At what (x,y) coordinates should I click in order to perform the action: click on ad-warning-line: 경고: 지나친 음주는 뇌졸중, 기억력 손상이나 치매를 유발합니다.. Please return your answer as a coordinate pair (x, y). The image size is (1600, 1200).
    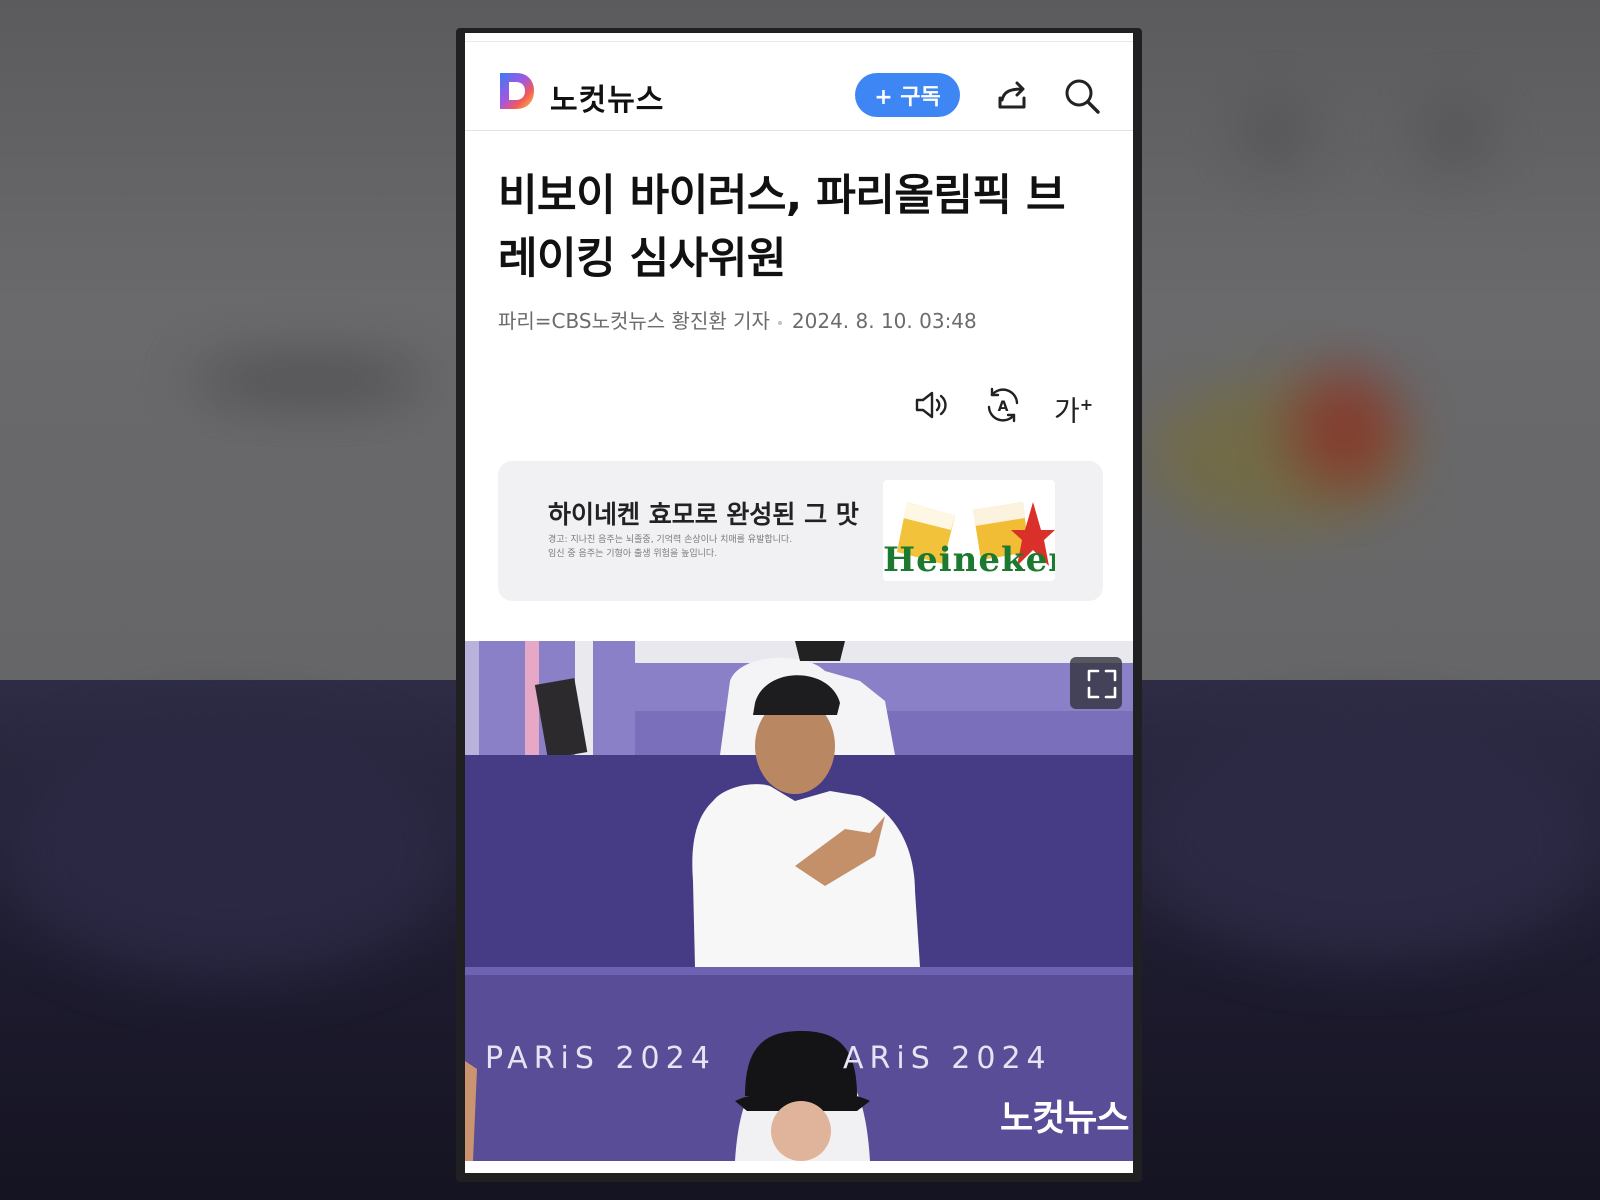
    Looking at the image, I should click on (670, 540).